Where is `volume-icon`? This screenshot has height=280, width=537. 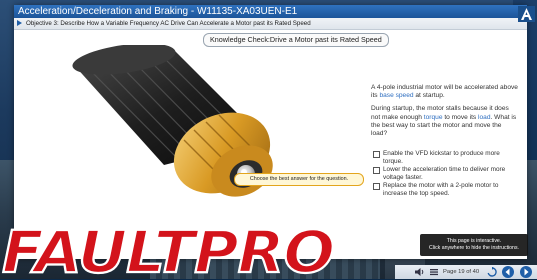 volume-icon is located at coordinates (420, 272).